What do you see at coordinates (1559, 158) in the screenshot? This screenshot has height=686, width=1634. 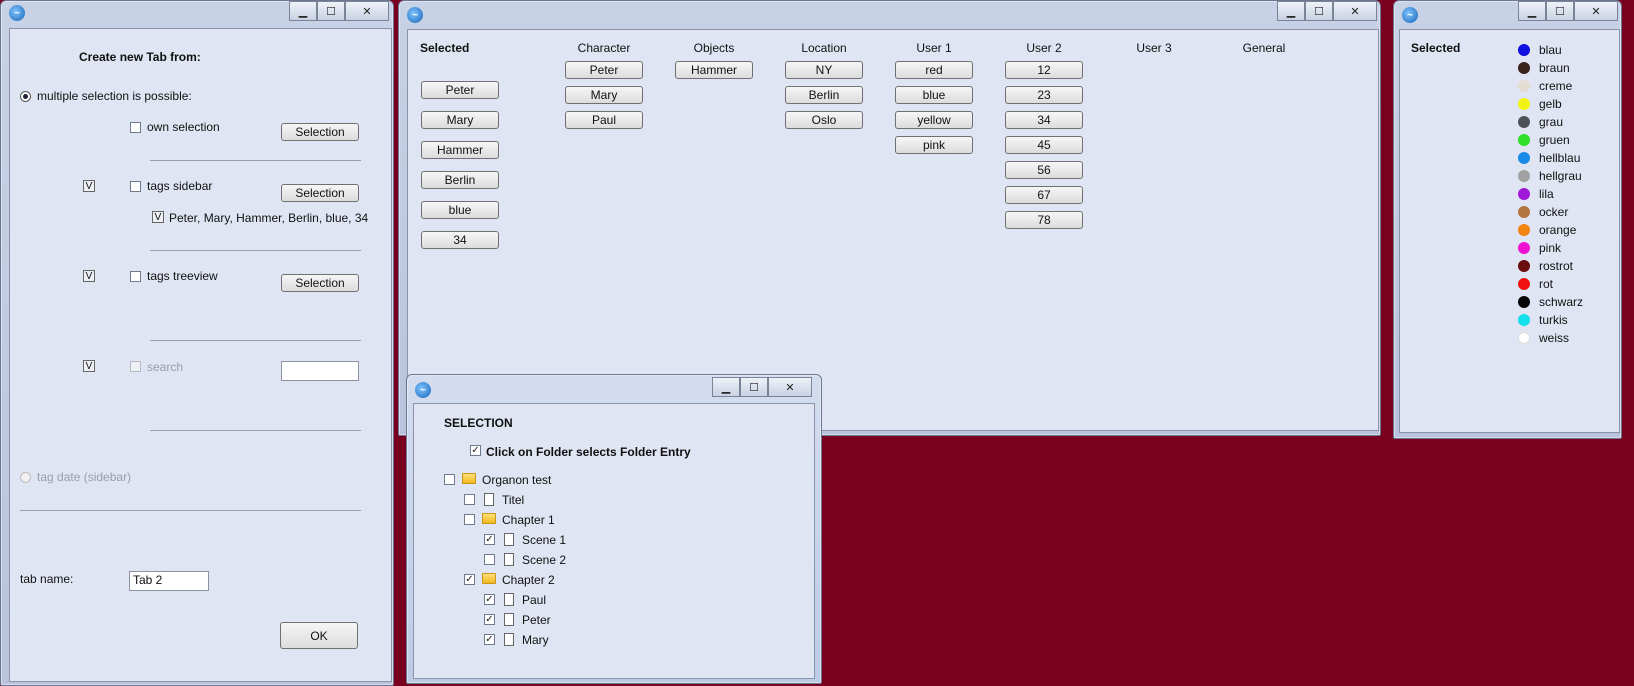 I see `color-tag-label: hellblau` at bounding box center [1559, 158].